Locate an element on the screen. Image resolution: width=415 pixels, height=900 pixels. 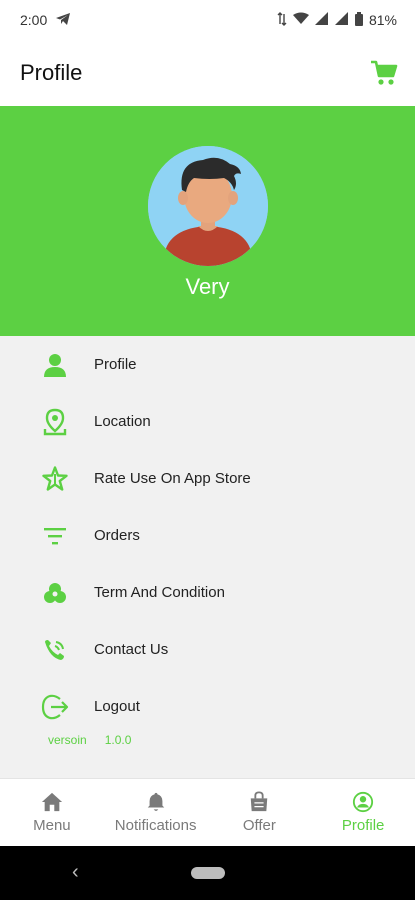
status-right: 81% is located at coordinates (337, 20).